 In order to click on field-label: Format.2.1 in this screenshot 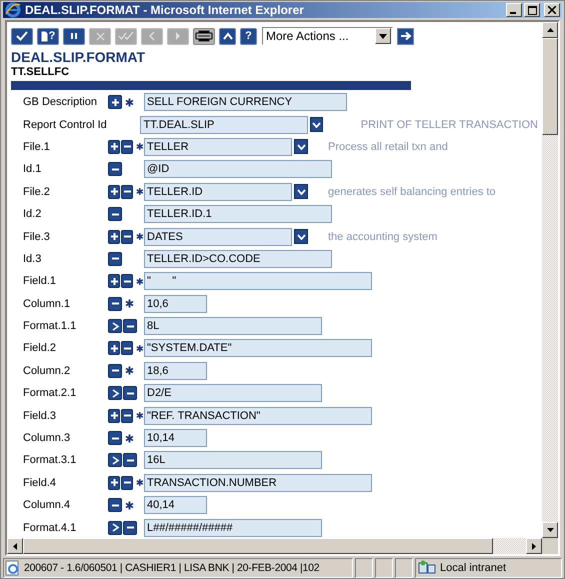, I will do `click(50, 393)`.